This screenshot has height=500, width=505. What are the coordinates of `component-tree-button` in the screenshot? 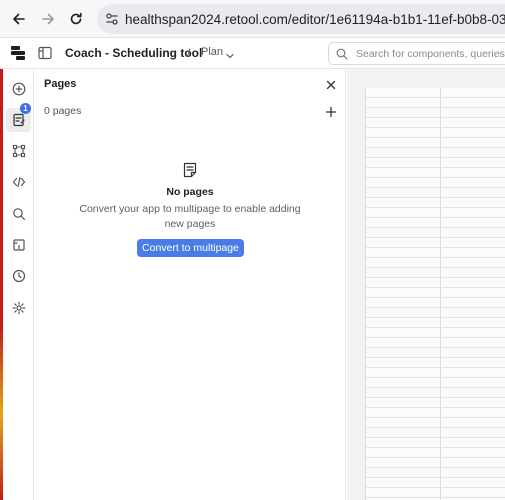 It's located at (18, 151).